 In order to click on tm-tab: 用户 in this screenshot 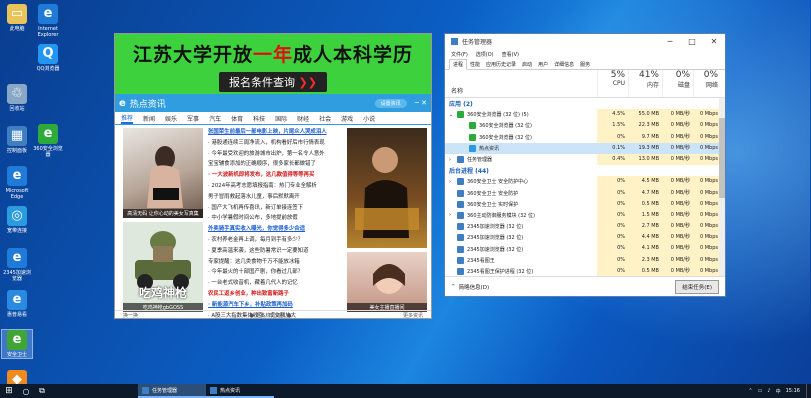, I will do `click(543, 64)`.